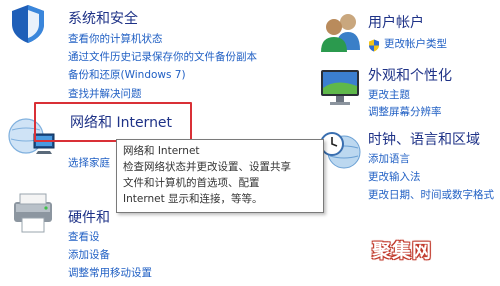 This screenshot has width=500, height=286. Describe the element at coordinates (415, 44) in the screenshot. I see `link-change-account-type: 更改帐户类型` at that location.